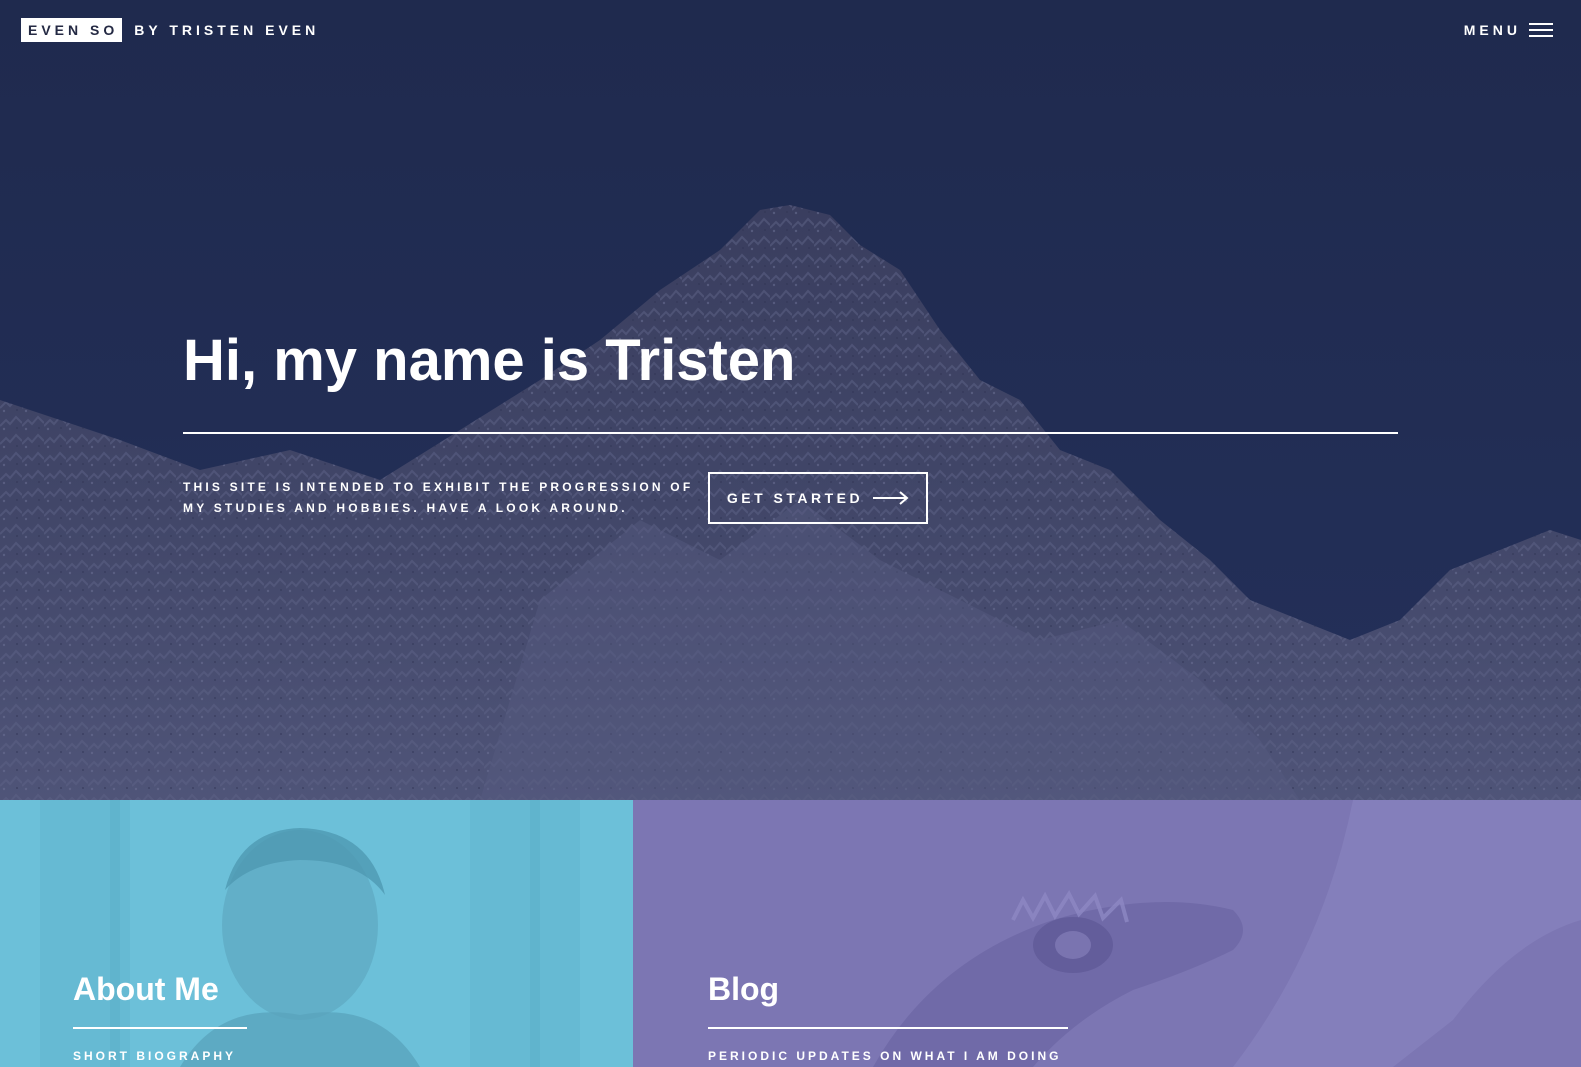 Image resolution: width=1581 pixels, height=1067 pixels. I want to click on hamburger-icon, so click(1541, 30).